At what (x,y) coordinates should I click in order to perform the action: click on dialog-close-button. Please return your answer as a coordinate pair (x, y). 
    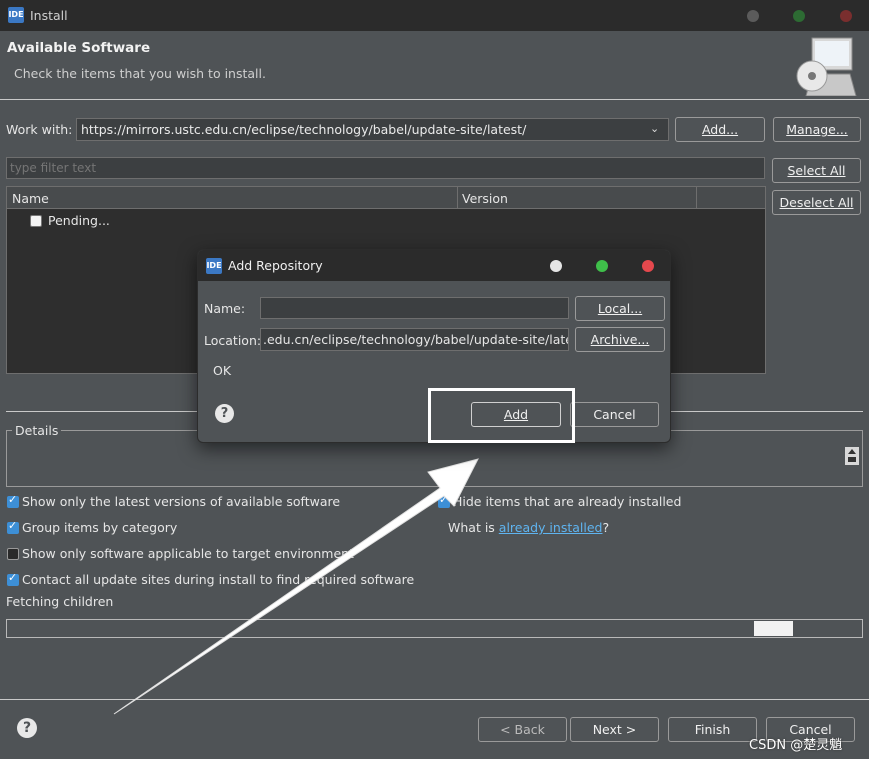
    Looking at the image, I should click on (648, 266).